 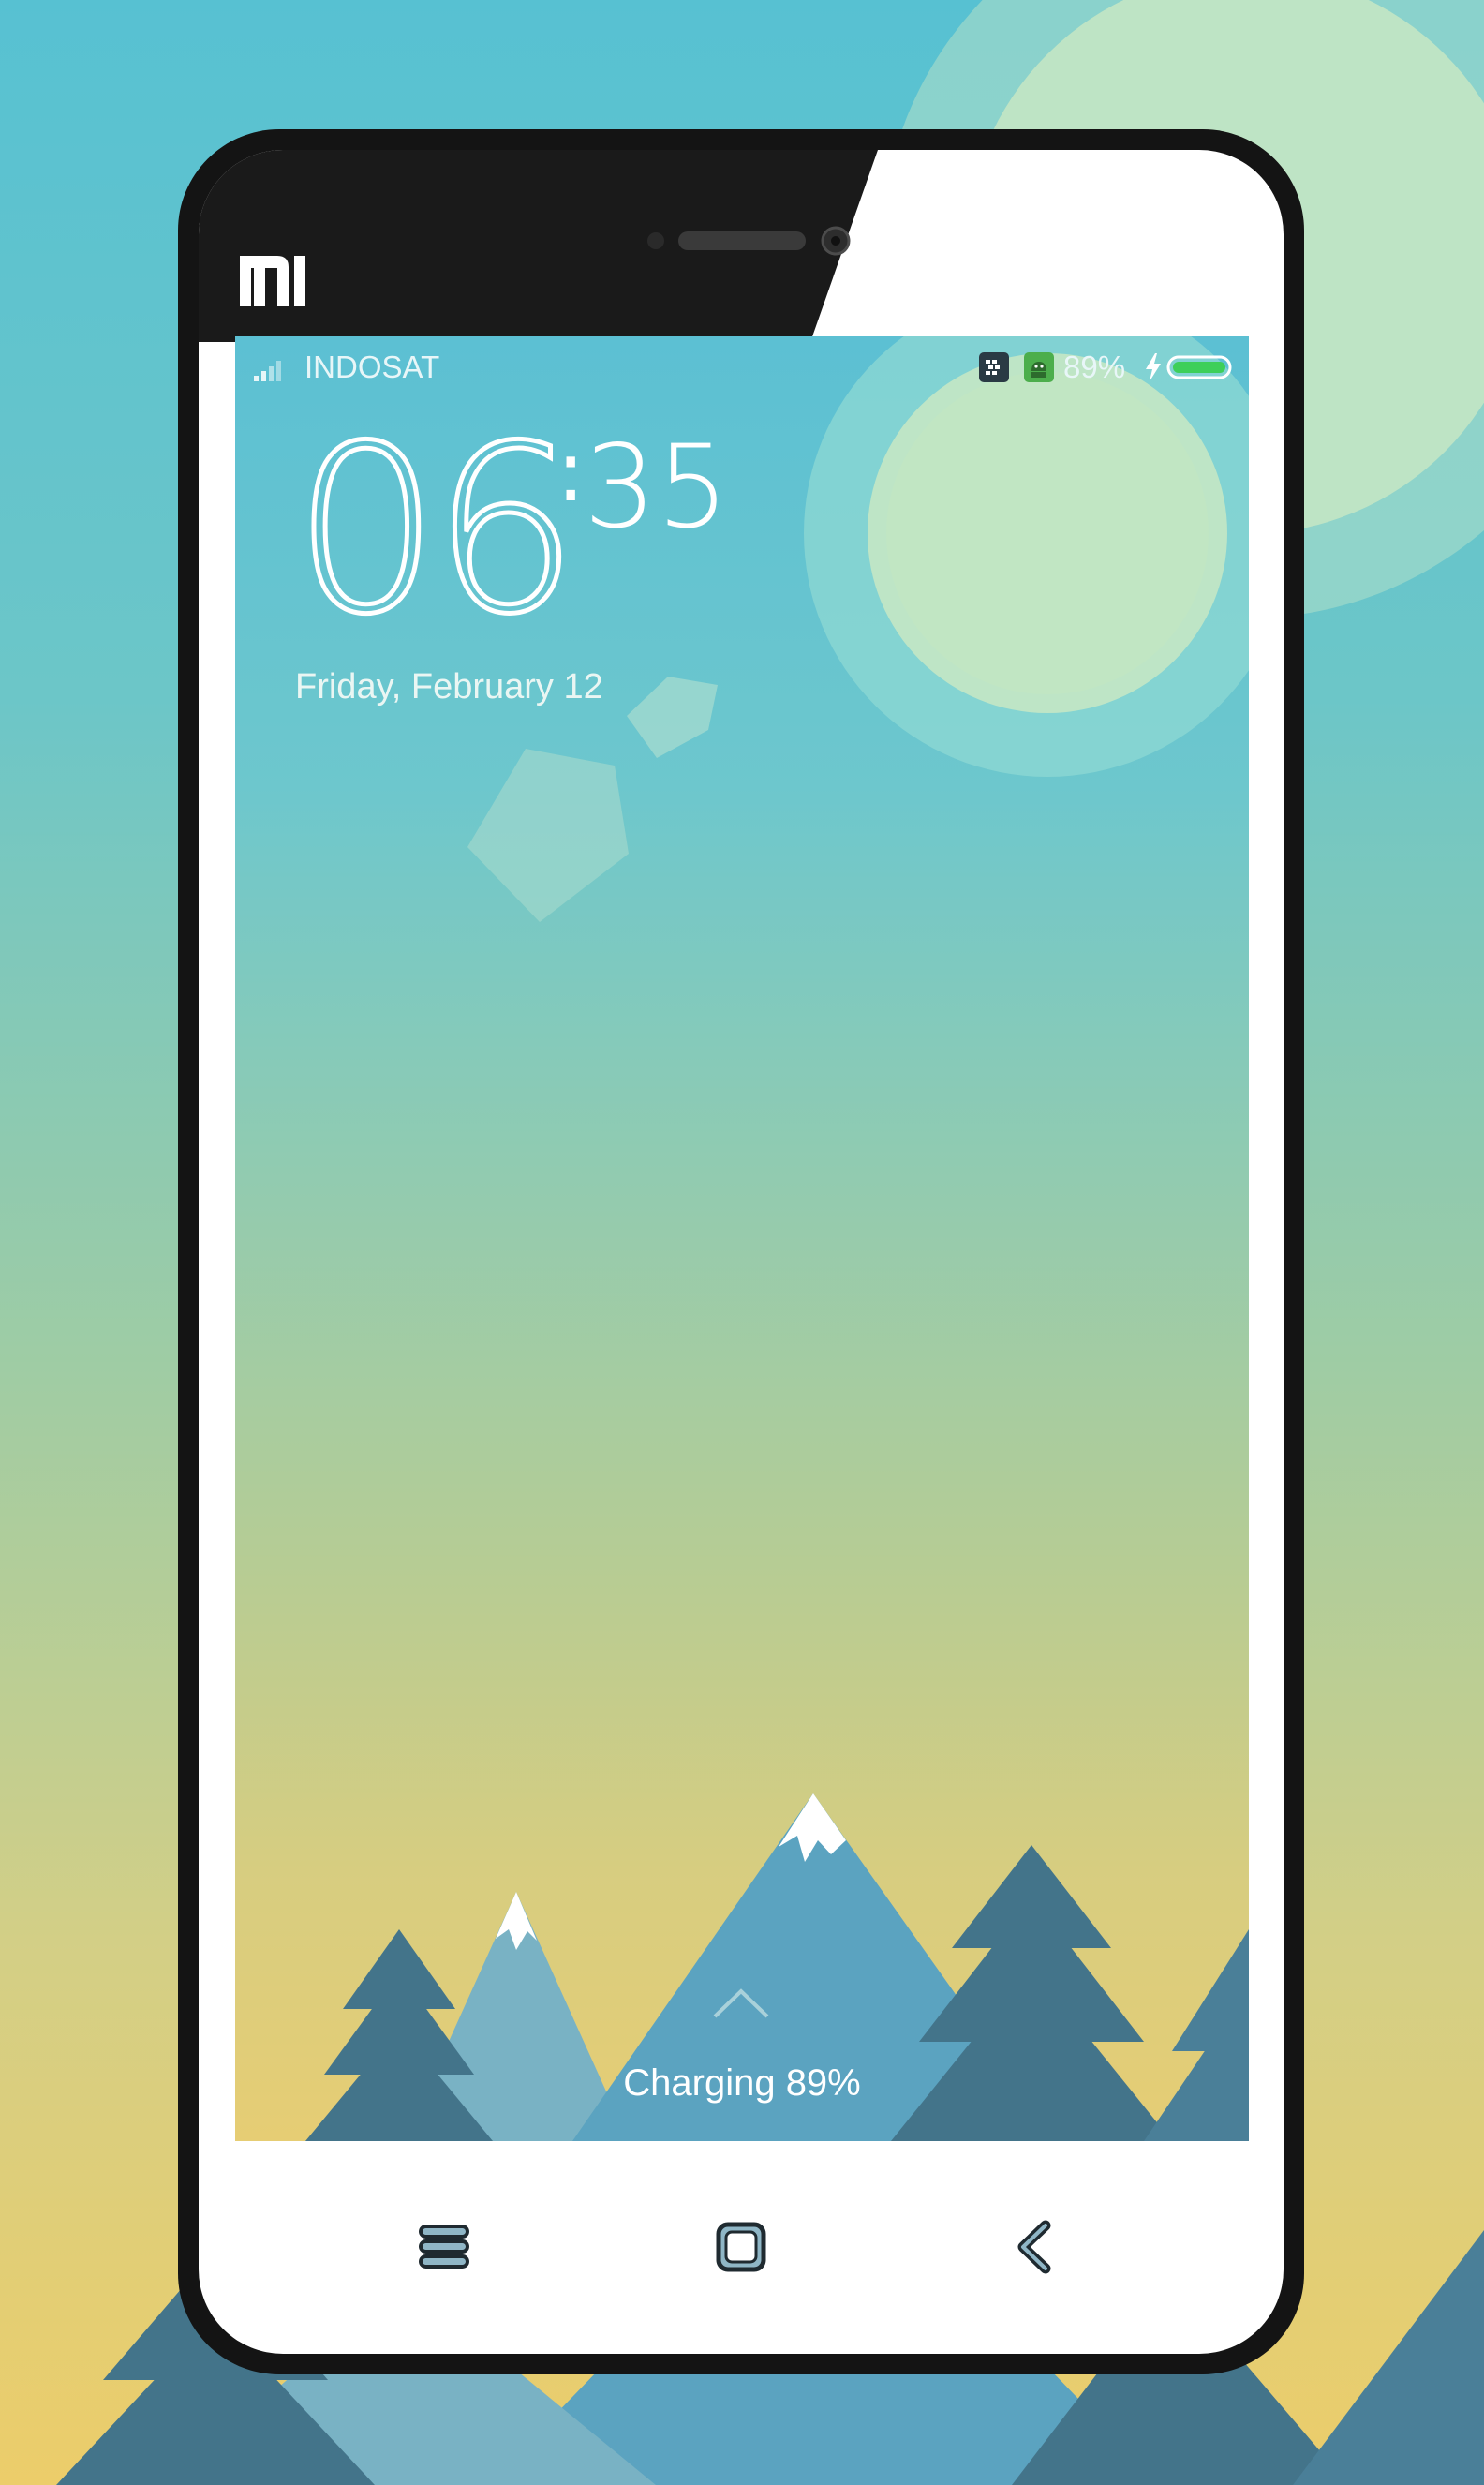 What do you see at coordinates (994, 367) in the screenshot?
I see `bbm-icon` at bounding box center [994, 367].